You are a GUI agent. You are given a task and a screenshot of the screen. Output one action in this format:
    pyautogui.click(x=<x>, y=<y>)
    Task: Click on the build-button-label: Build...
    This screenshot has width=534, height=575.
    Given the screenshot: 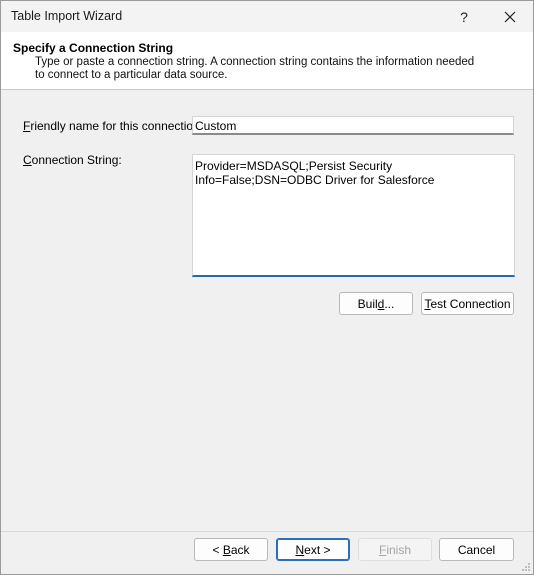 What is the action you would take?
    pyautogui.click(x=376, y=303)
    